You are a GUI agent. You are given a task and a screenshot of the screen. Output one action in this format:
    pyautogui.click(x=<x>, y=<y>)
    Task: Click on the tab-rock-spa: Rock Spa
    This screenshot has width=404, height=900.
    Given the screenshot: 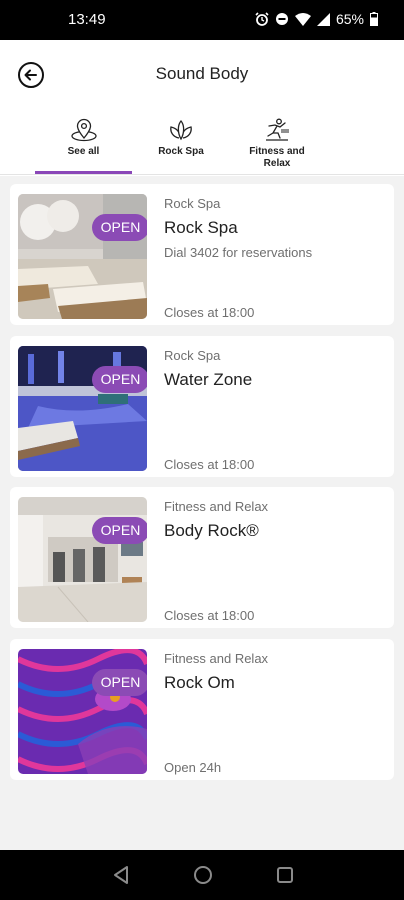 What is the action you would take?
    pyautogui.click(x=181, y=147)
    